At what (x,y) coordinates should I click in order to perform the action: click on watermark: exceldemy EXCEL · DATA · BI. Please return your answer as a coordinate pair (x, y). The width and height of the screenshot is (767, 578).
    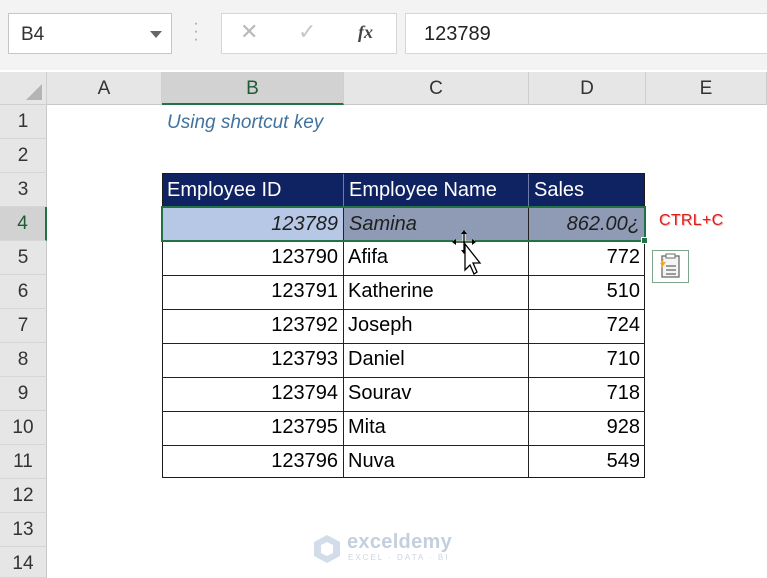
    Looking at the image, I should click on (391, 549).